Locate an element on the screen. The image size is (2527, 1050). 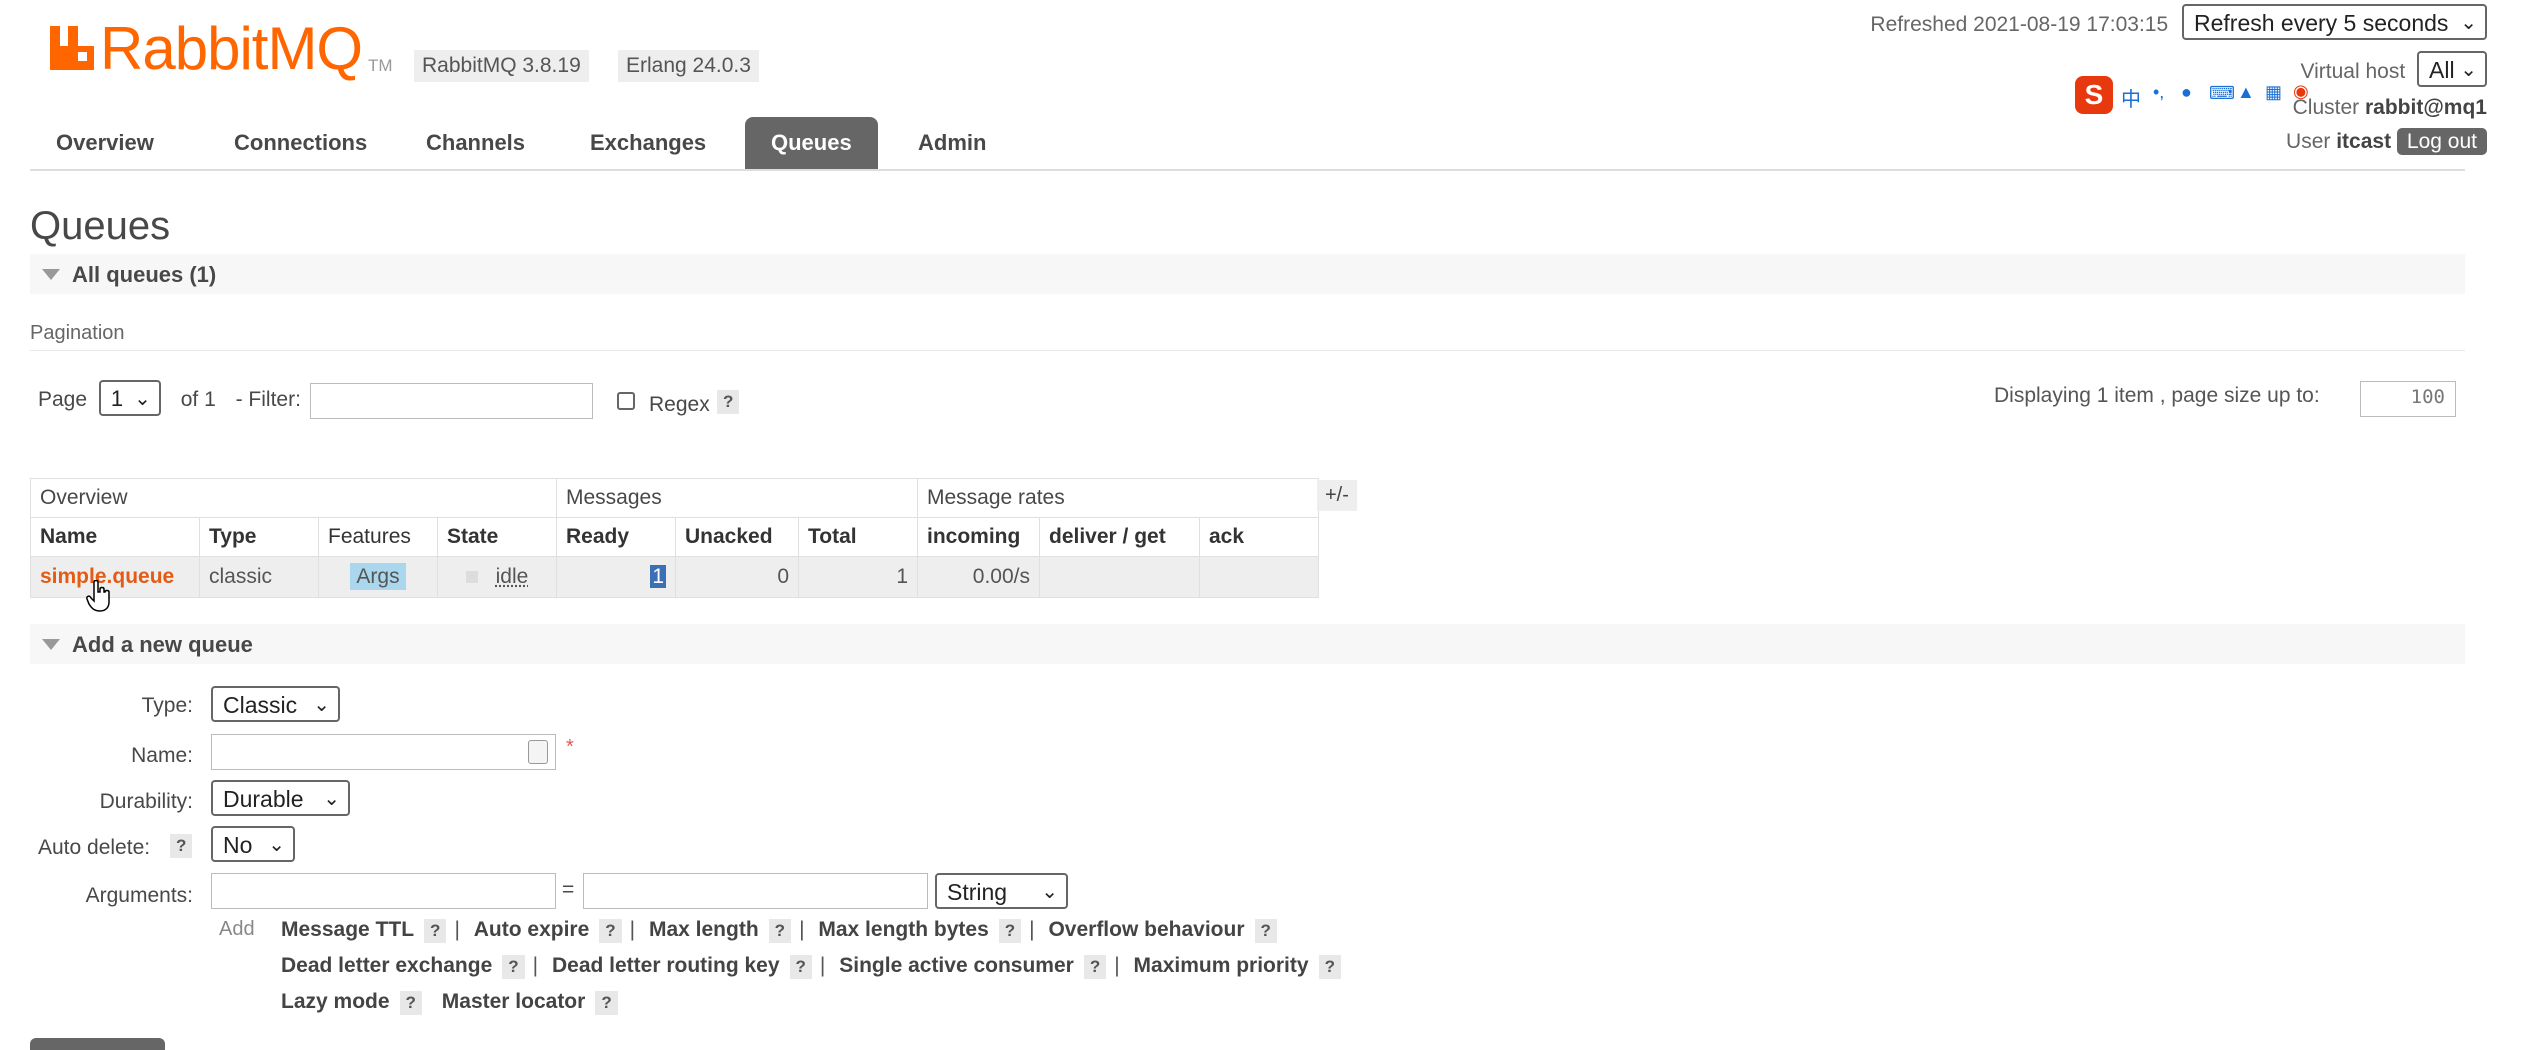
column-header-ready: Ready is located at coordinates (616, 537).